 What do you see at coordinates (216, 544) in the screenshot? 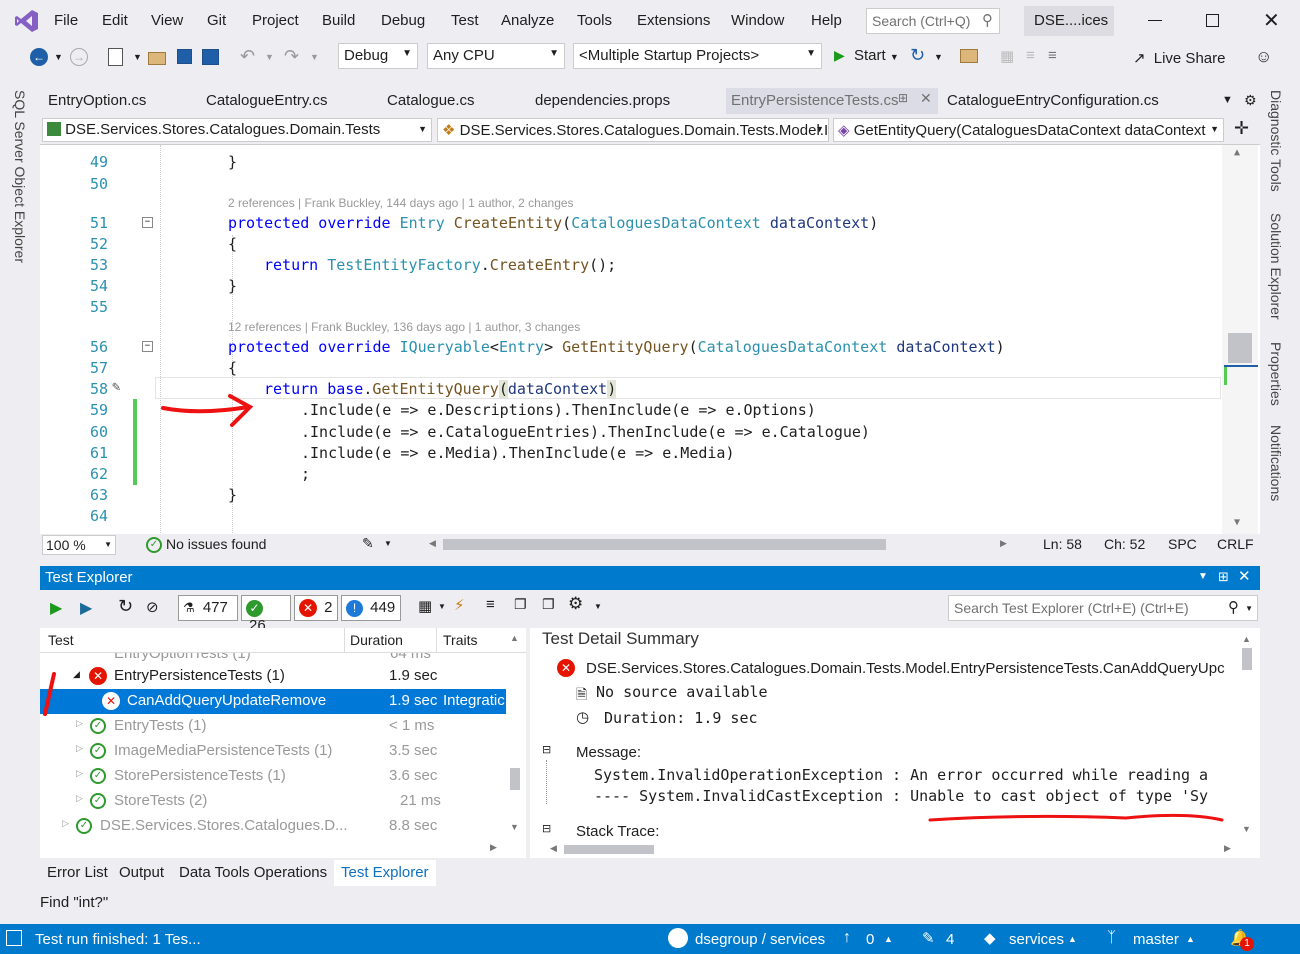
I see `issues-label: No issues found` at bounding box center [216, 544].